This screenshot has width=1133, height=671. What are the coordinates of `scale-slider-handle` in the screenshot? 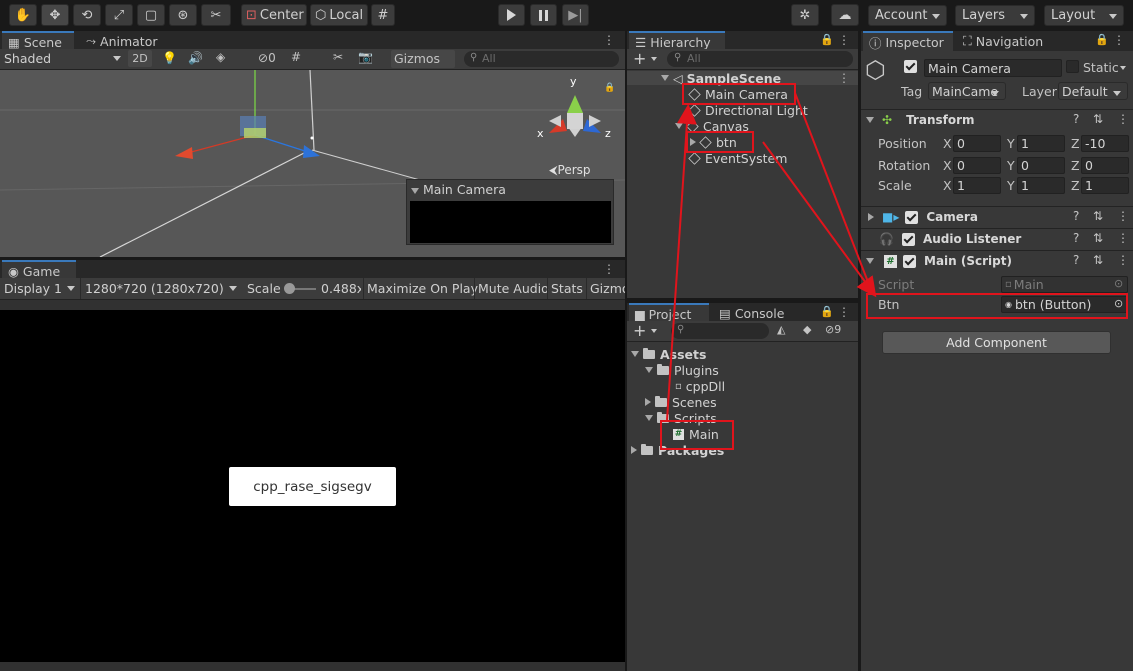 It's located at (289, 288).